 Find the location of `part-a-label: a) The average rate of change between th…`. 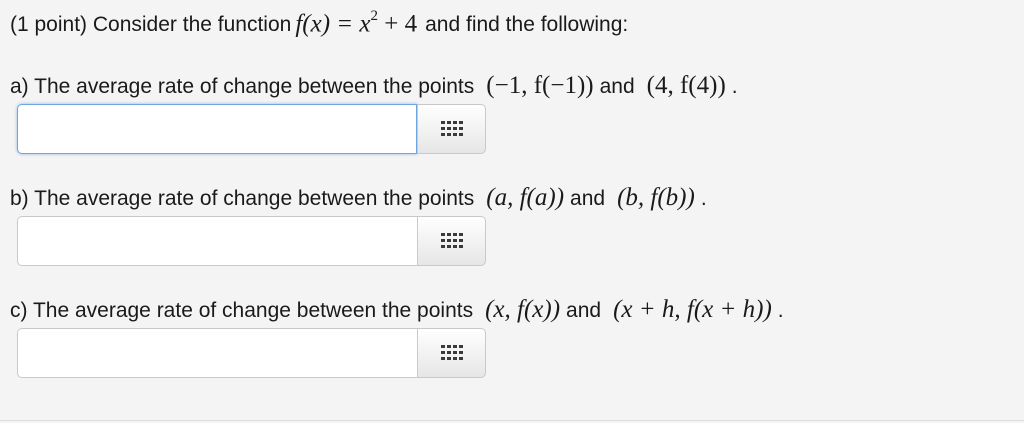

part-a-label: a) The average rate of change between th… is located at coordinates (242, 86).